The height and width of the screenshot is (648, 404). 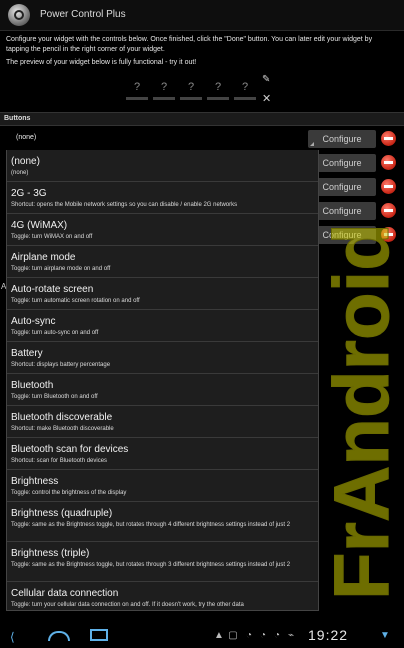 I want to click on power-control-app-icon, so click(x=19, y=15).